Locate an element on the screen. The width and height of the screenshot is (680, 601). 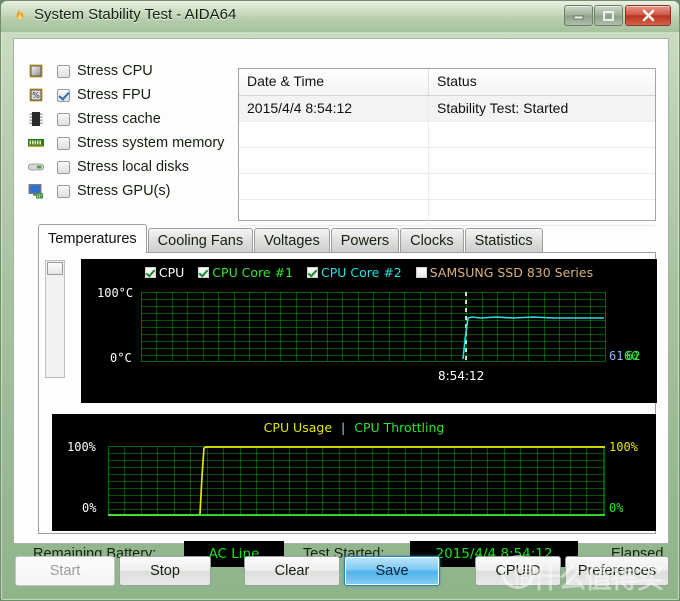
preferences-button: Preferences is located at coordinates (617, 571).